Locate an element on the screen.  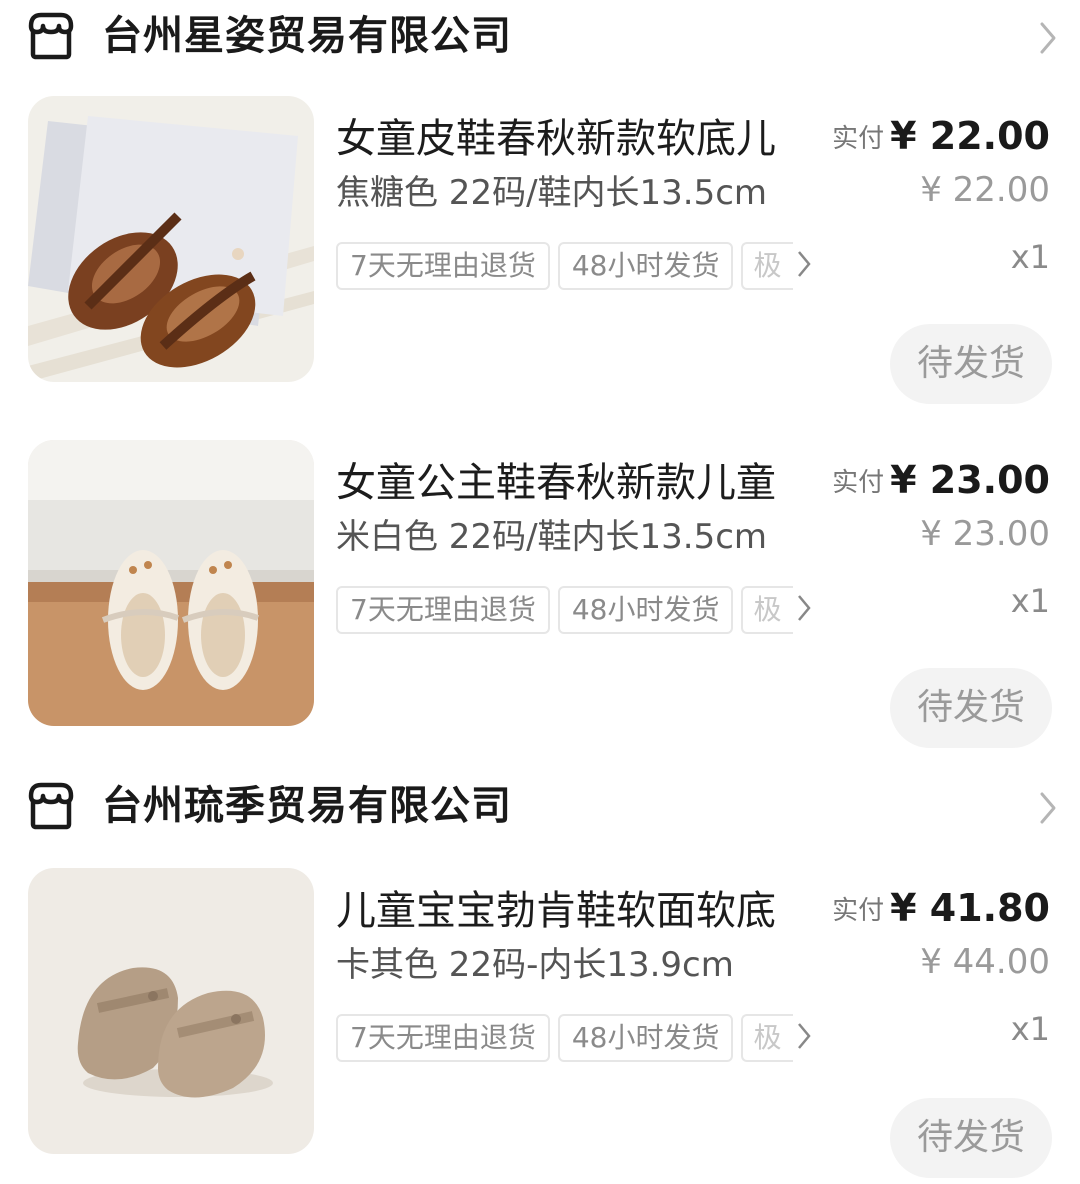
product-spec: 焦糖色 22码/鞋内长13.5cm is located at coordinates (552, 193).